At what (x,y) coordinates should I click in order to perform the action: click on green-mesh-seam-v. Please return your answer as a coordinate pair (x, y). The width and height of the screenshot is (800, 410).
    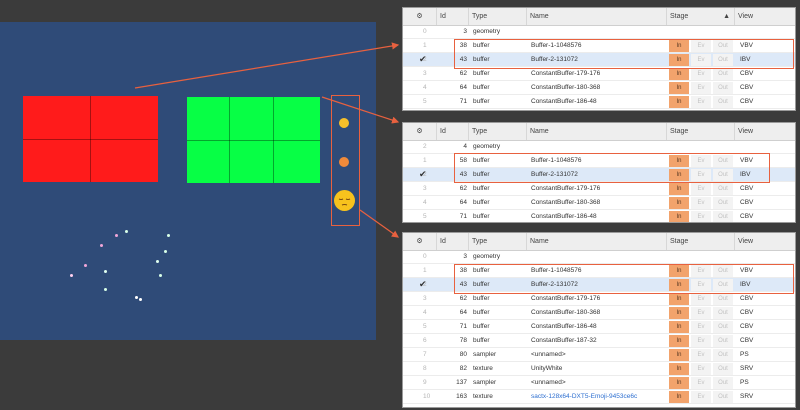
    Looking at the image, I should click on (229, 140).